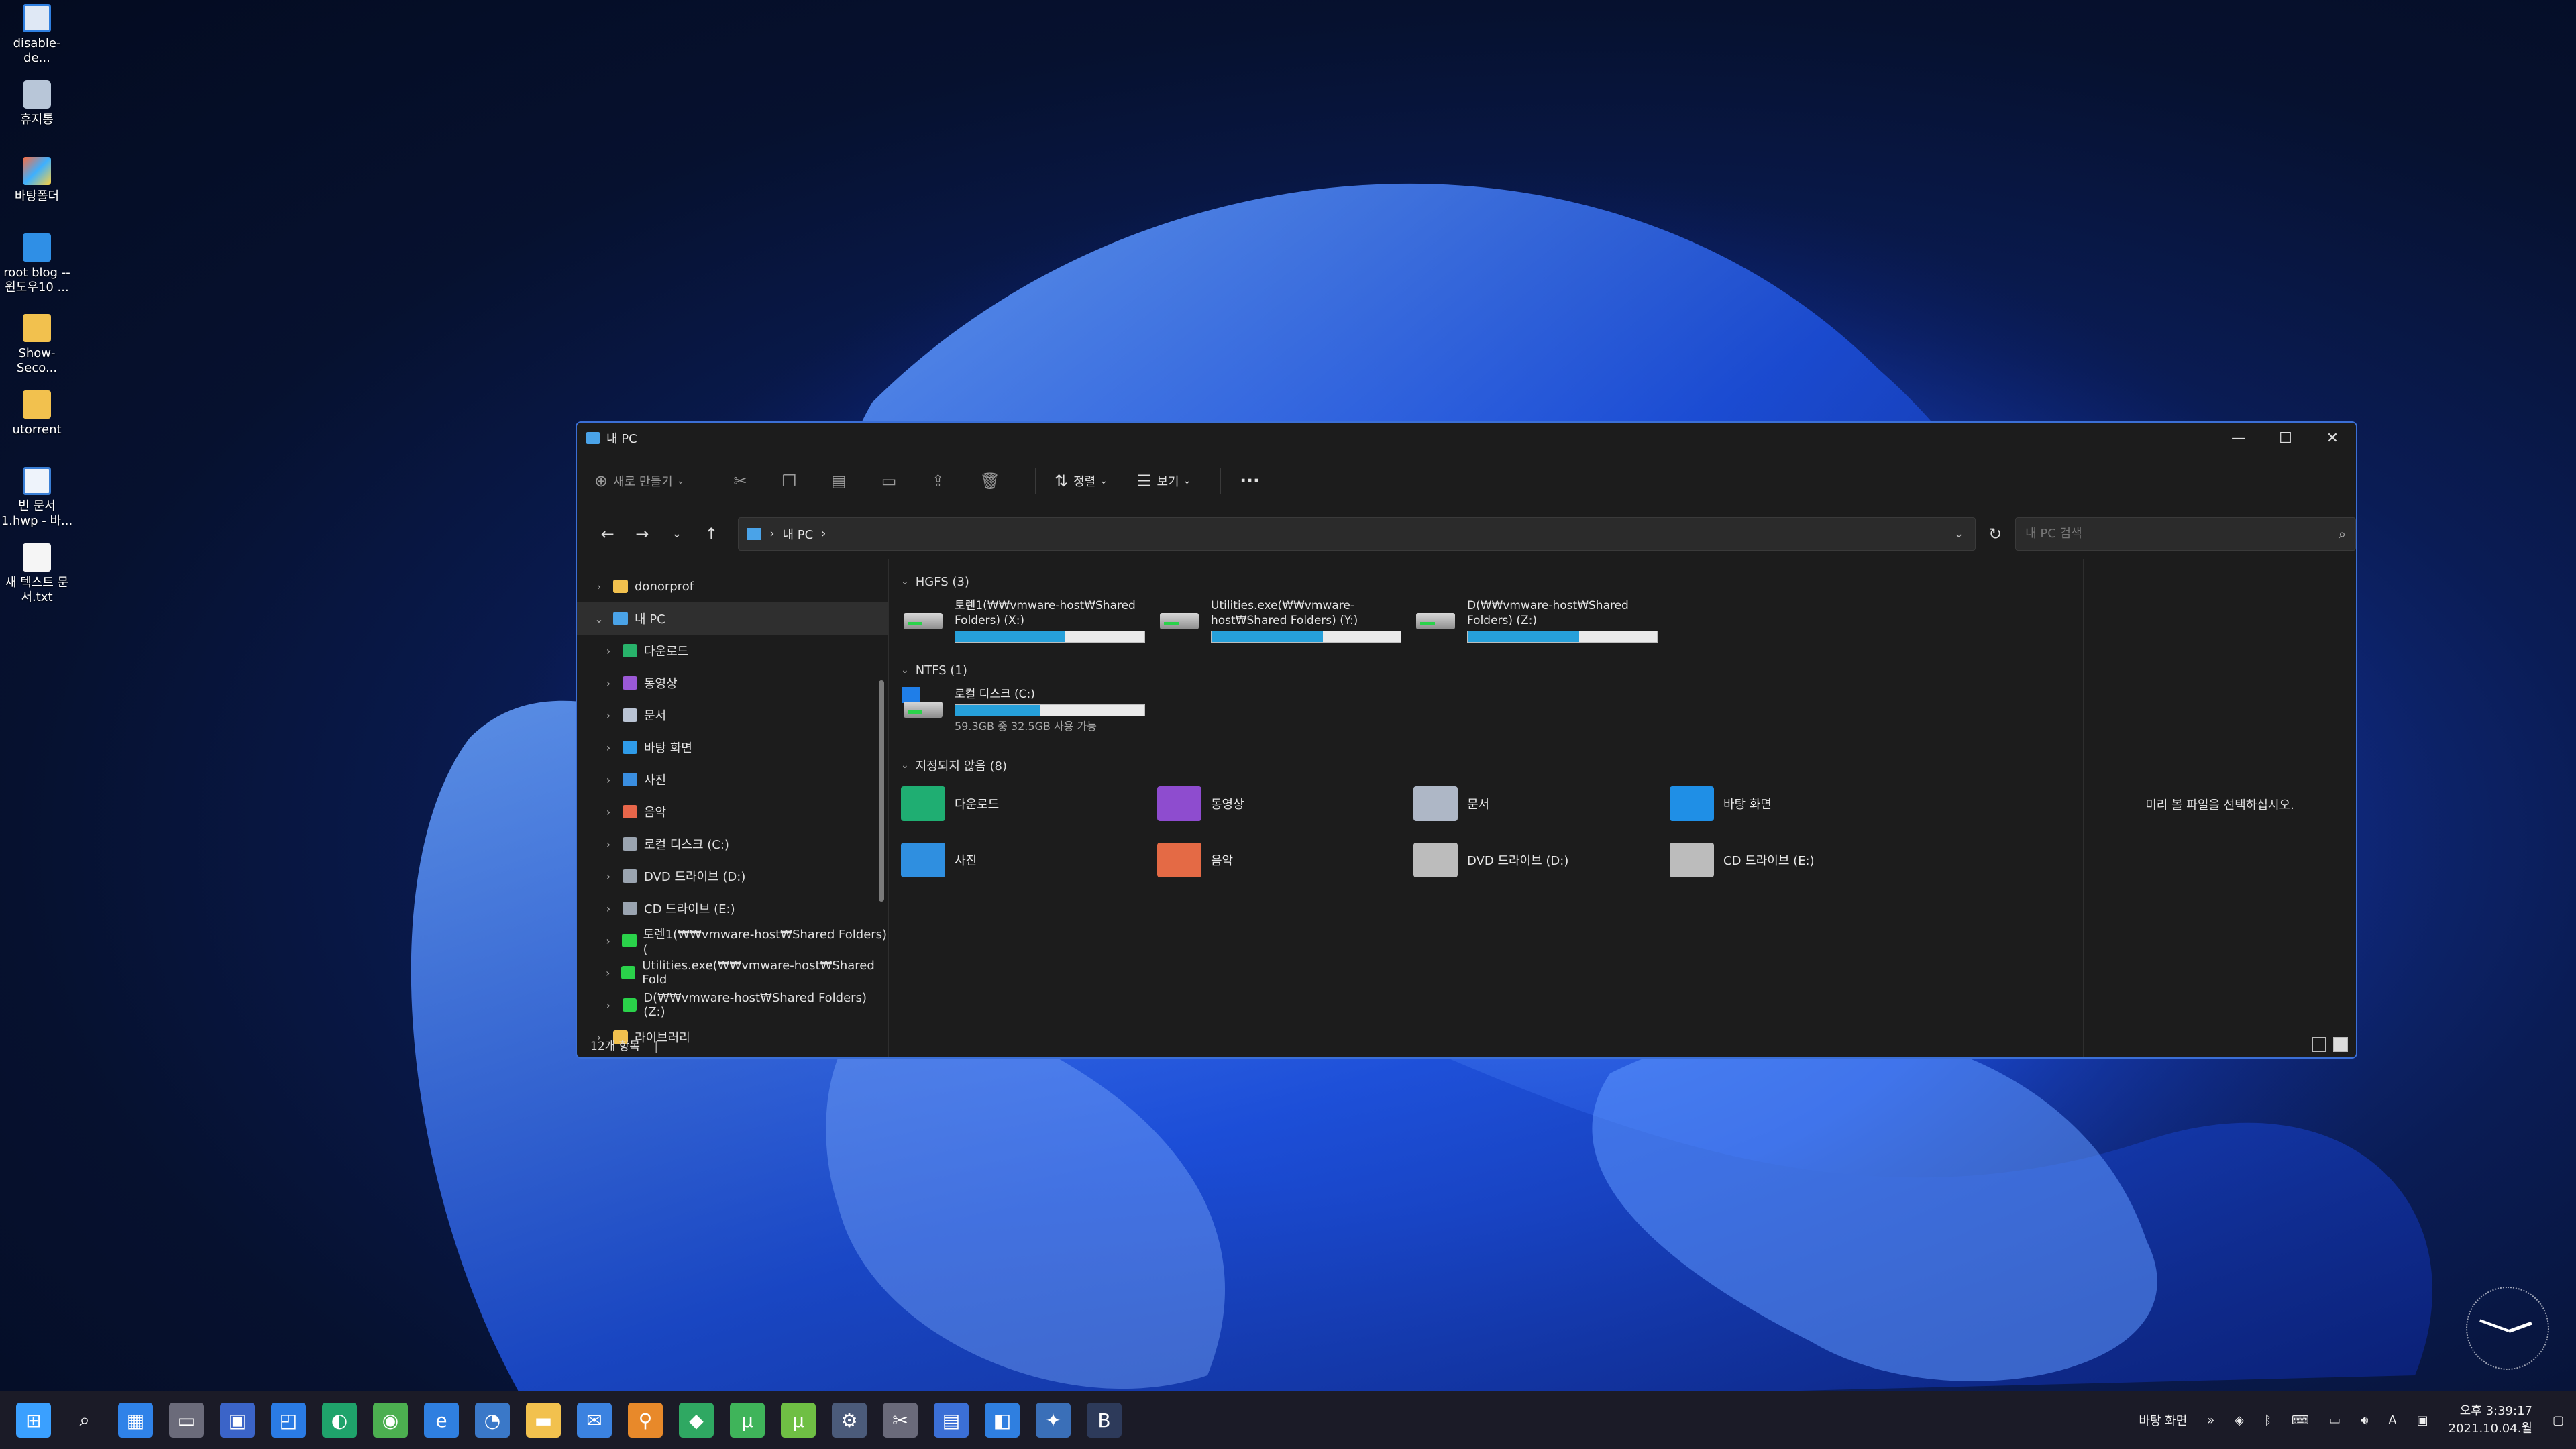 Image resolution: width=2576 pixels, height=1449 pixels. What do you see at coordinates (237, 1420) in the screenshot?
I see `save-icon: ▣` at bounding box center [237, 1420].